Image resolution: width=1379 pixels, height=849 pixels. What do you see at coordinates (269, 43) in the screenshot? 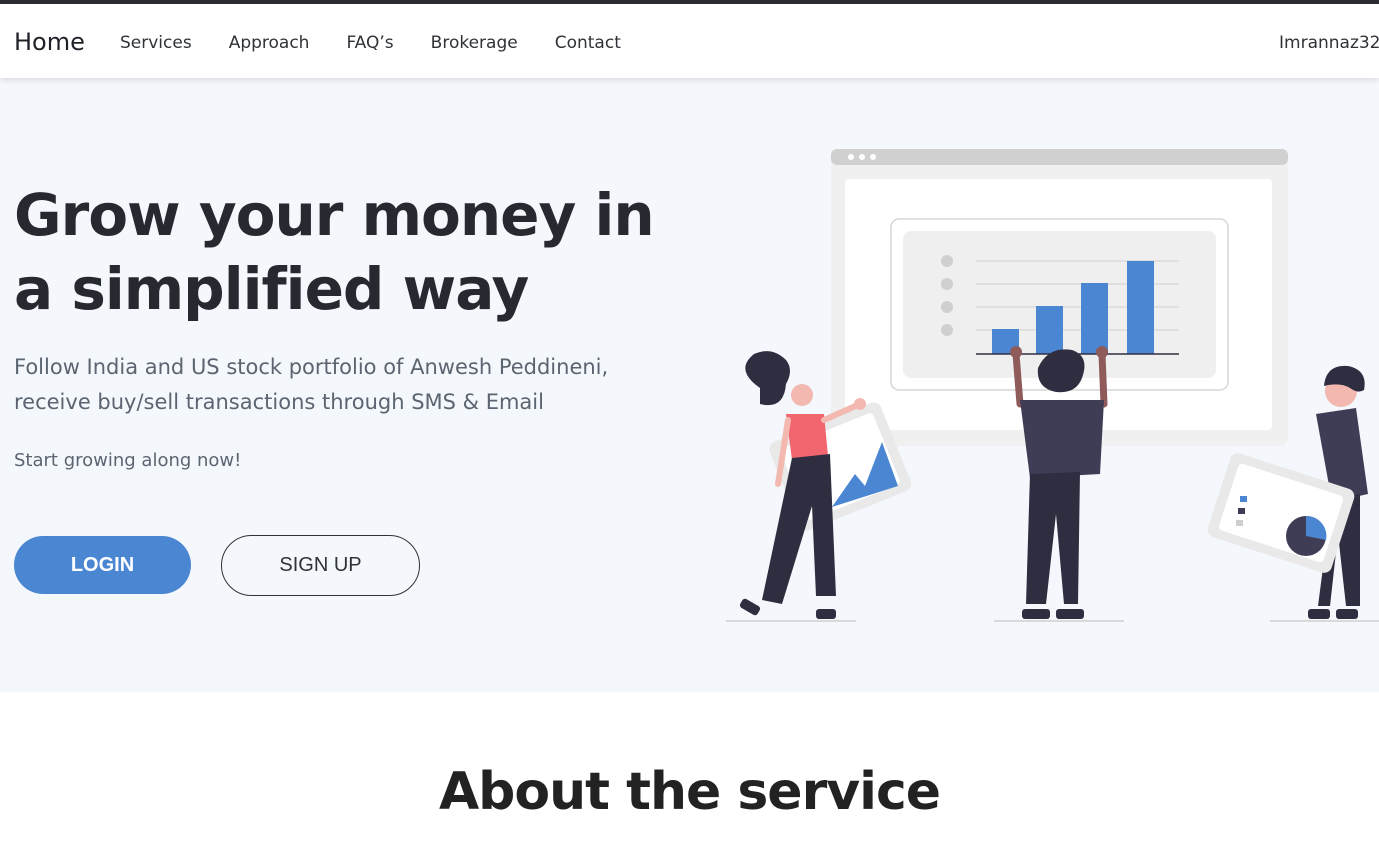
I see `nav-link-approach: Approach` at bounding box center [269, 43].